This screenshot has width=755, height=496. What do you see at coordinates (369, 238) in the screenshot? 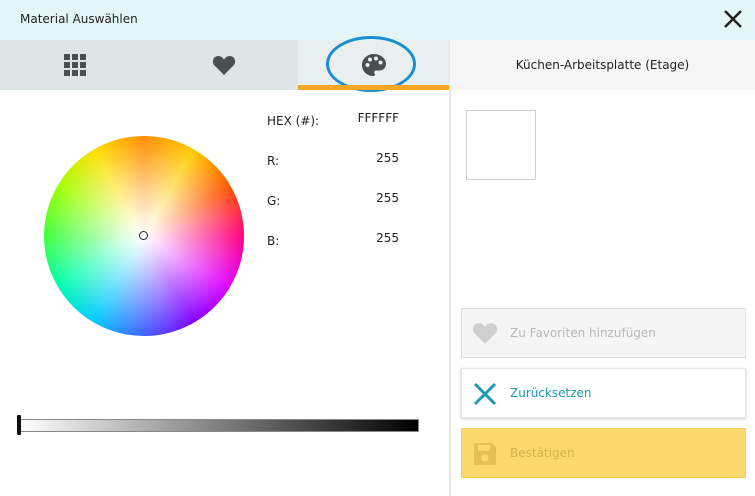
I see `b-value: 255` at bounding box center [369, 238].